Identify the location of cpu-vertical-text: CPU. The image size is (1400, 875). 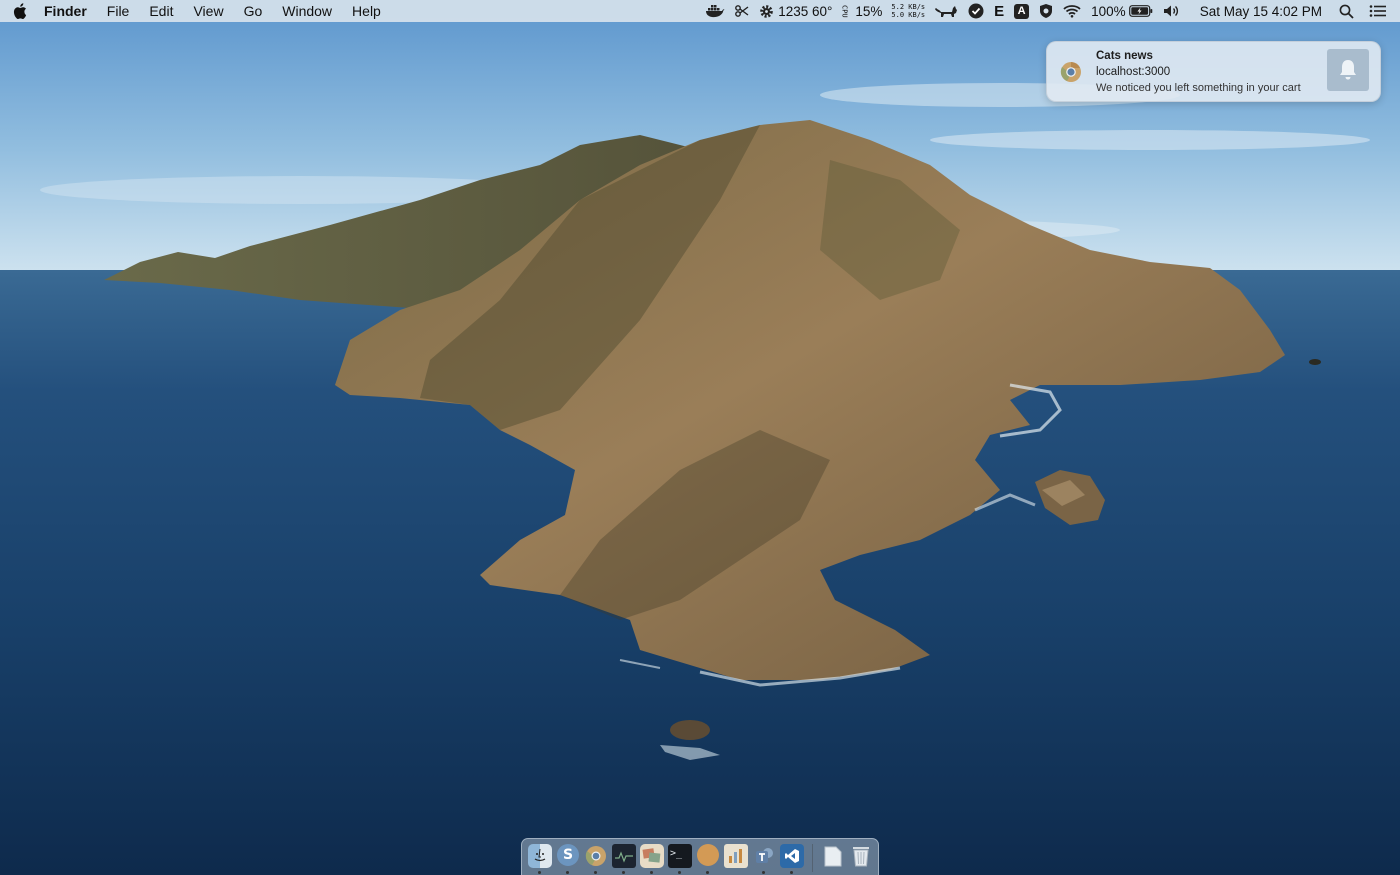
(844, 11).